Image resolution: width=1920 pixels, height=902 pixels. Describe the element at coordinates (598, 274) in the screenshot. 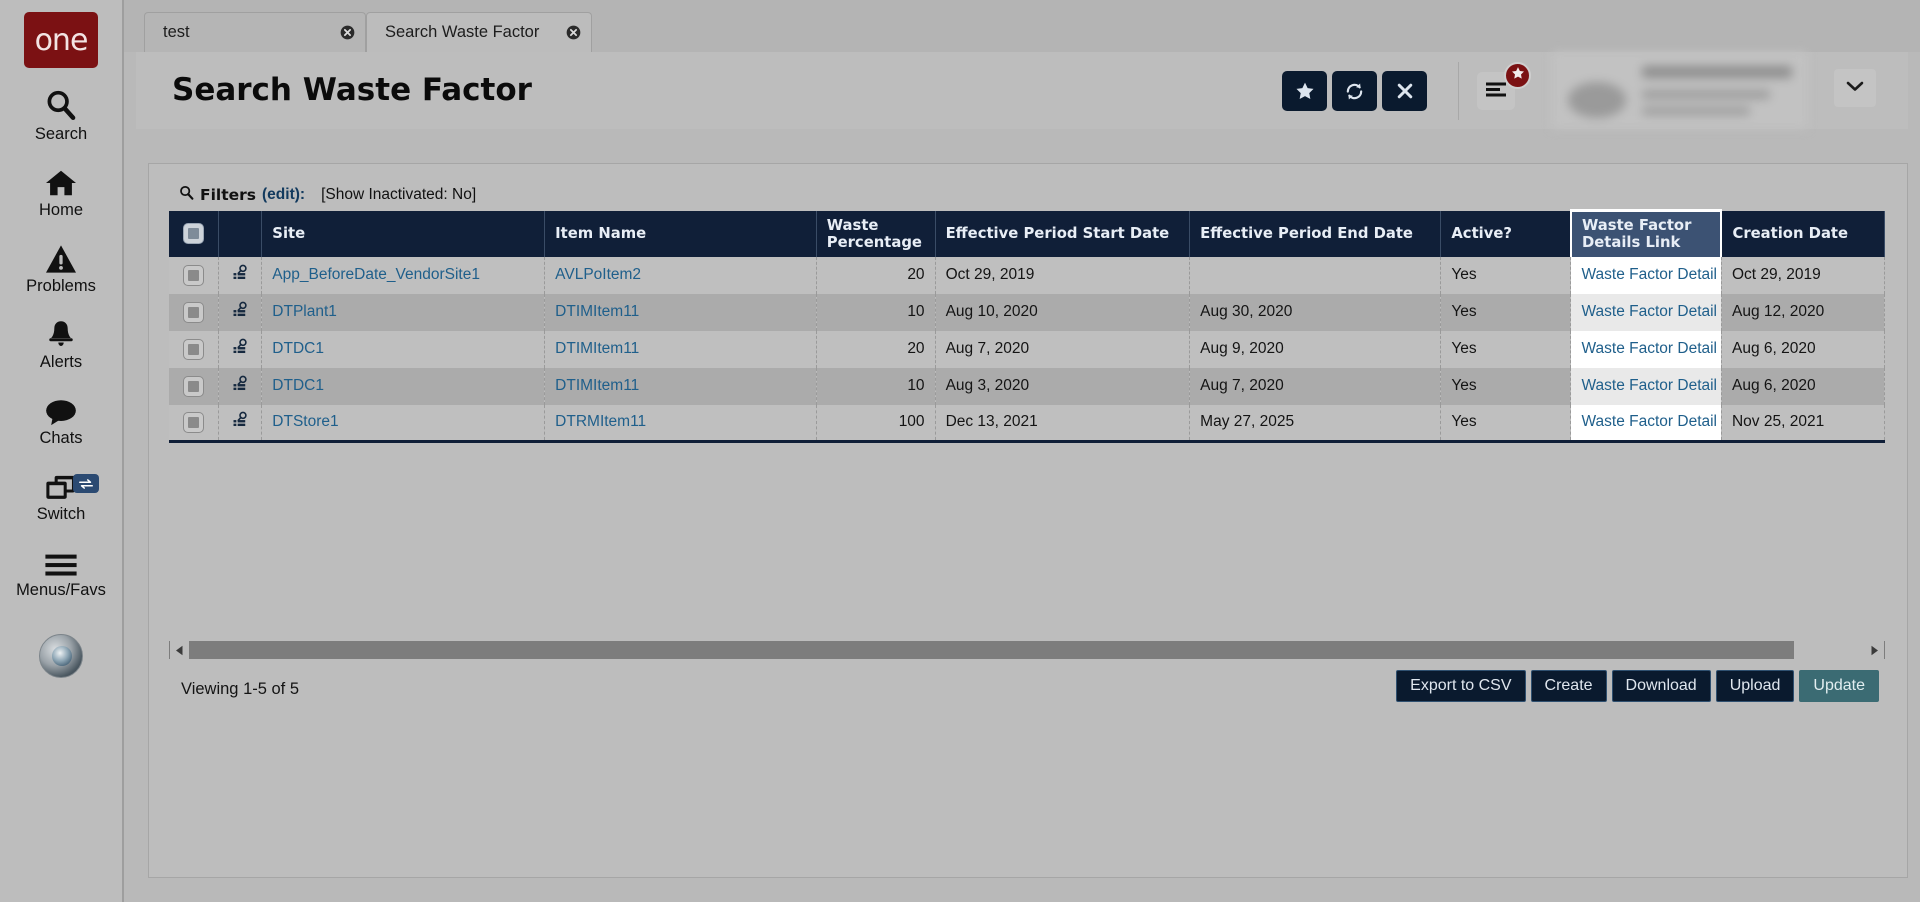

I see `cell-link: AVLPoItem2` at that location.